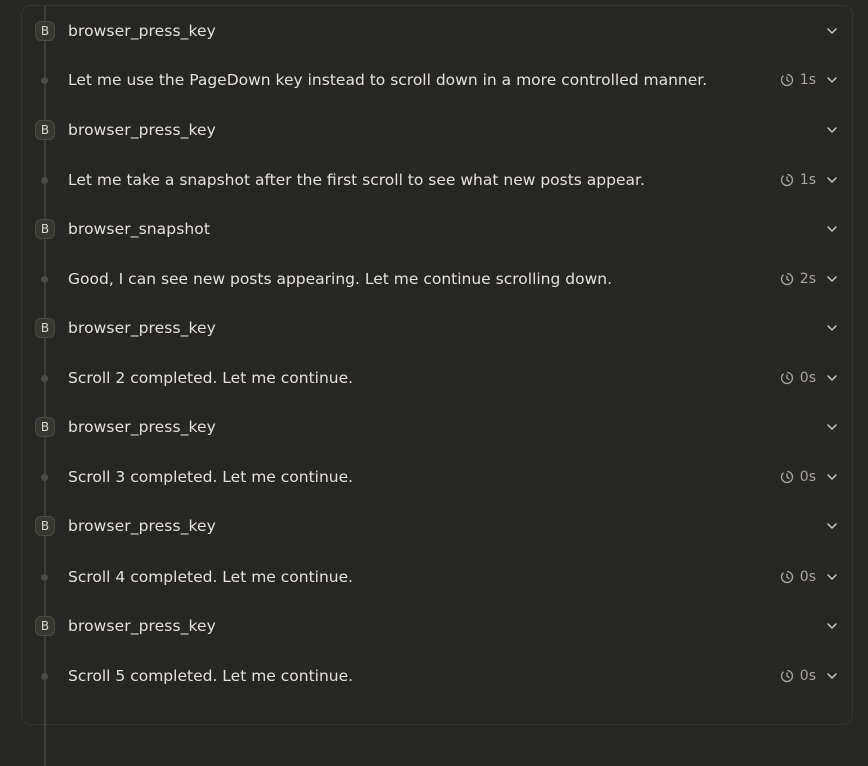  Describe the element at coordinates (438, 477) in the screenshot. I see `thought-step-row: Scroll 3 completed. Let me continue. 0s` at that location.